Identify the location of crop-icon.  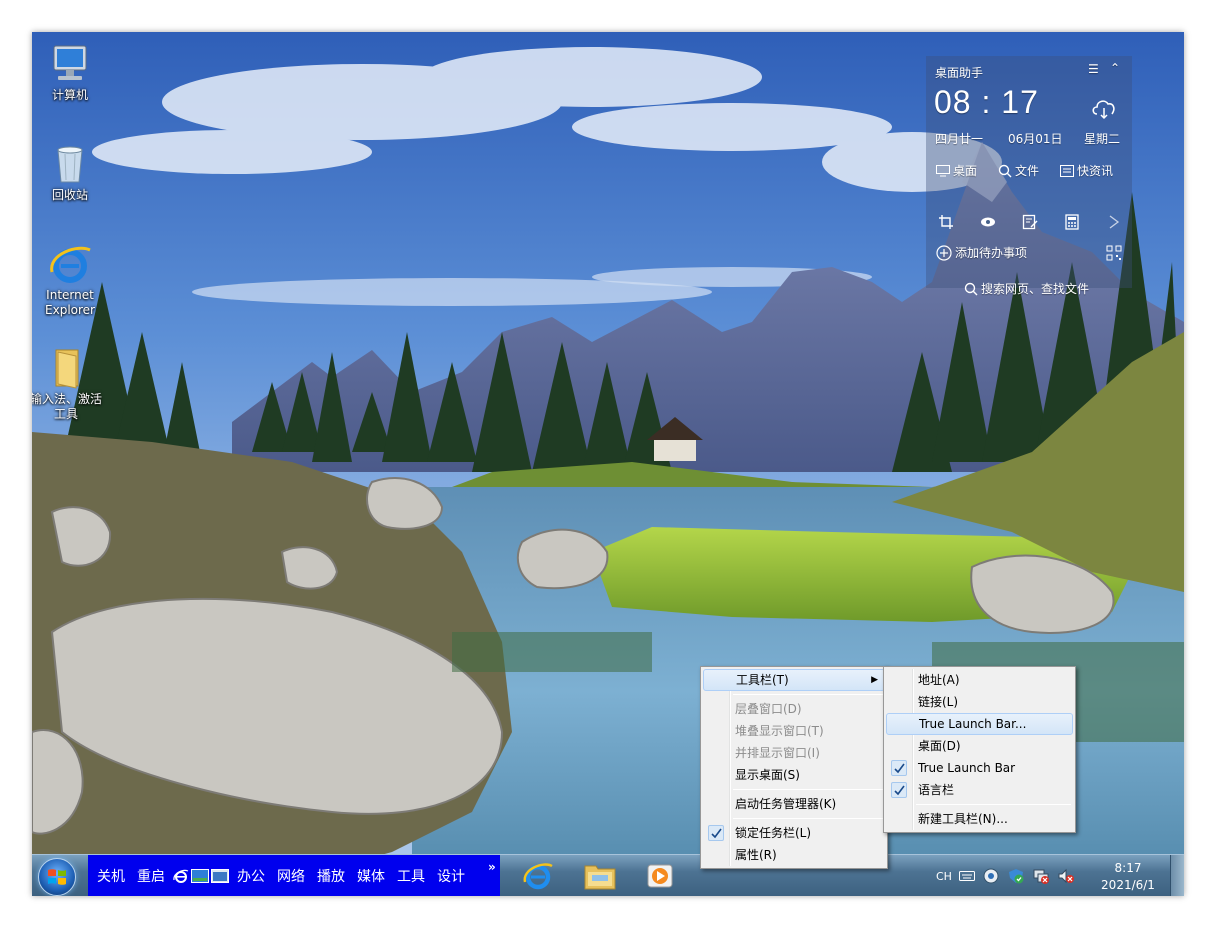
(946, 222).